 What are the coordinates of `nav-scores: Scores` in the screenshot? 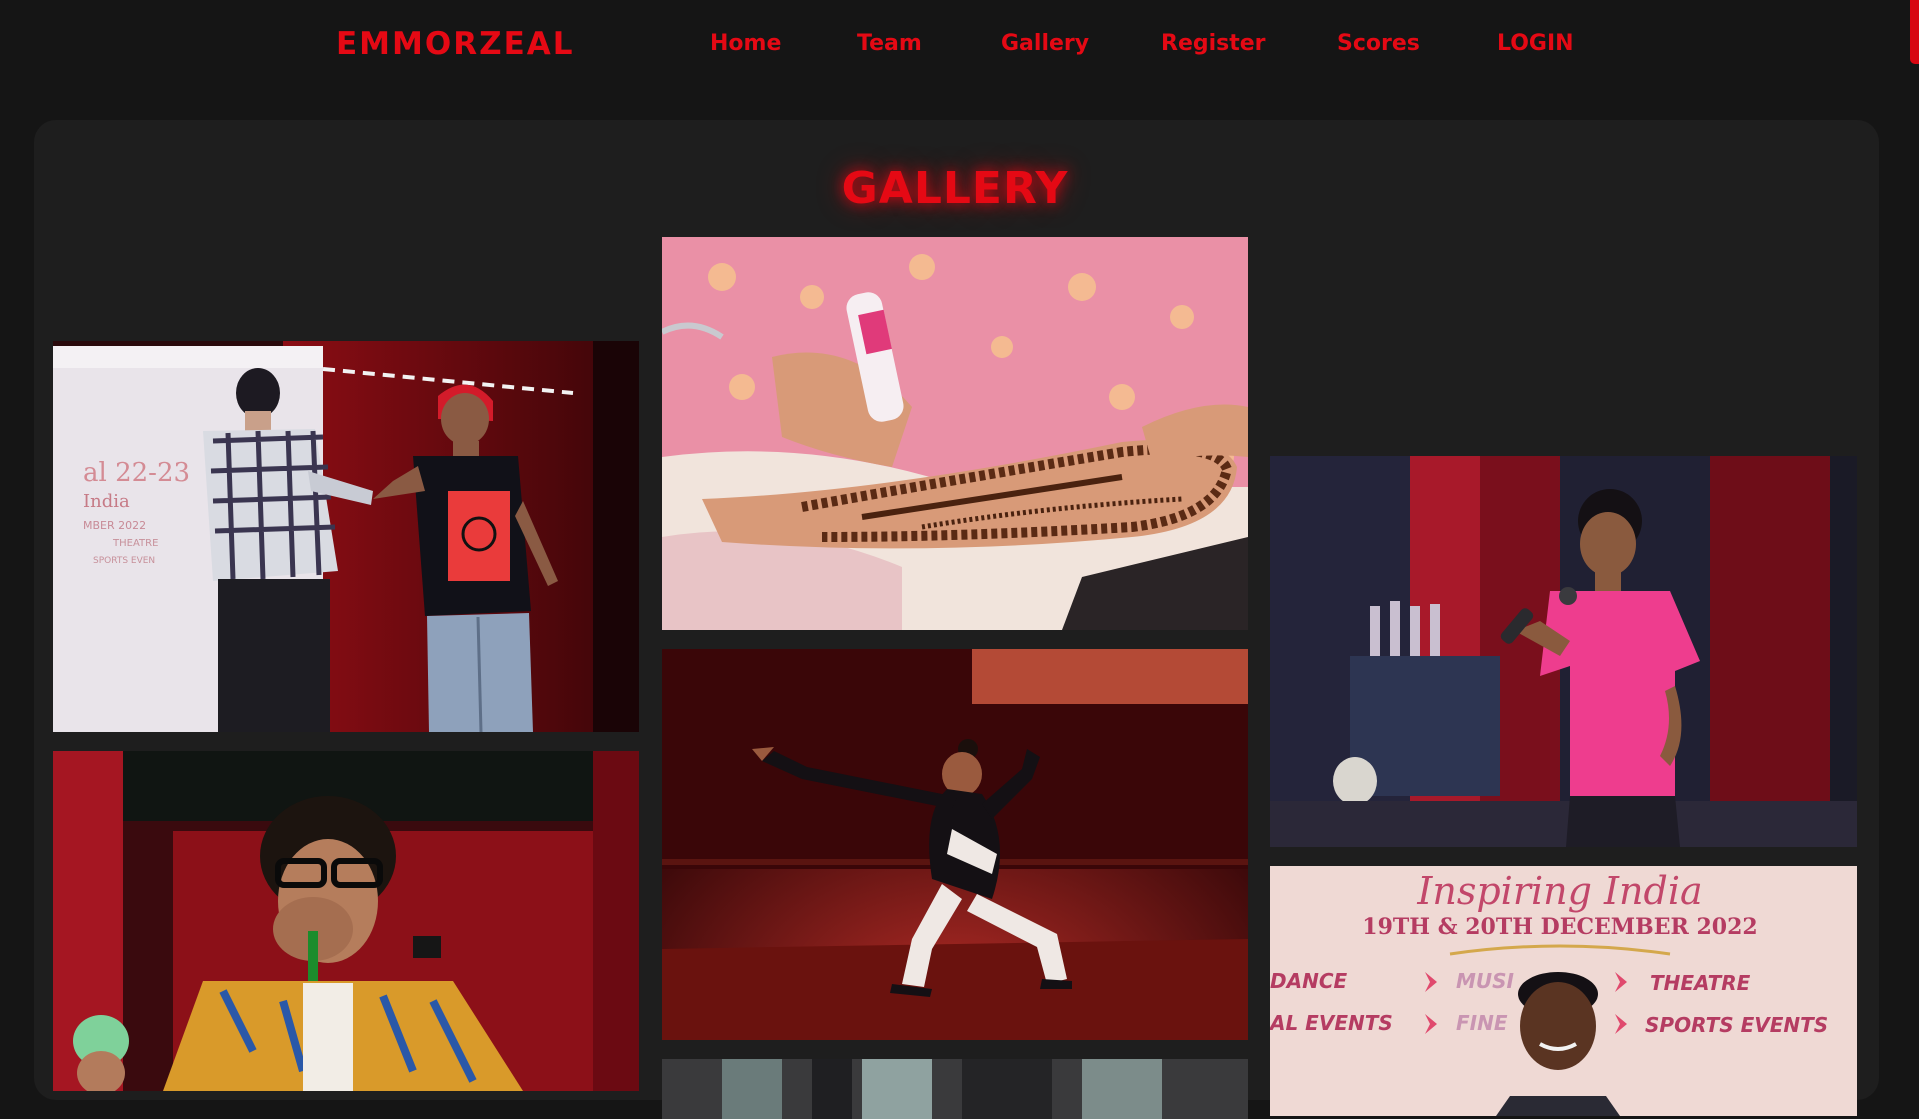 It's located at (1378, 44).